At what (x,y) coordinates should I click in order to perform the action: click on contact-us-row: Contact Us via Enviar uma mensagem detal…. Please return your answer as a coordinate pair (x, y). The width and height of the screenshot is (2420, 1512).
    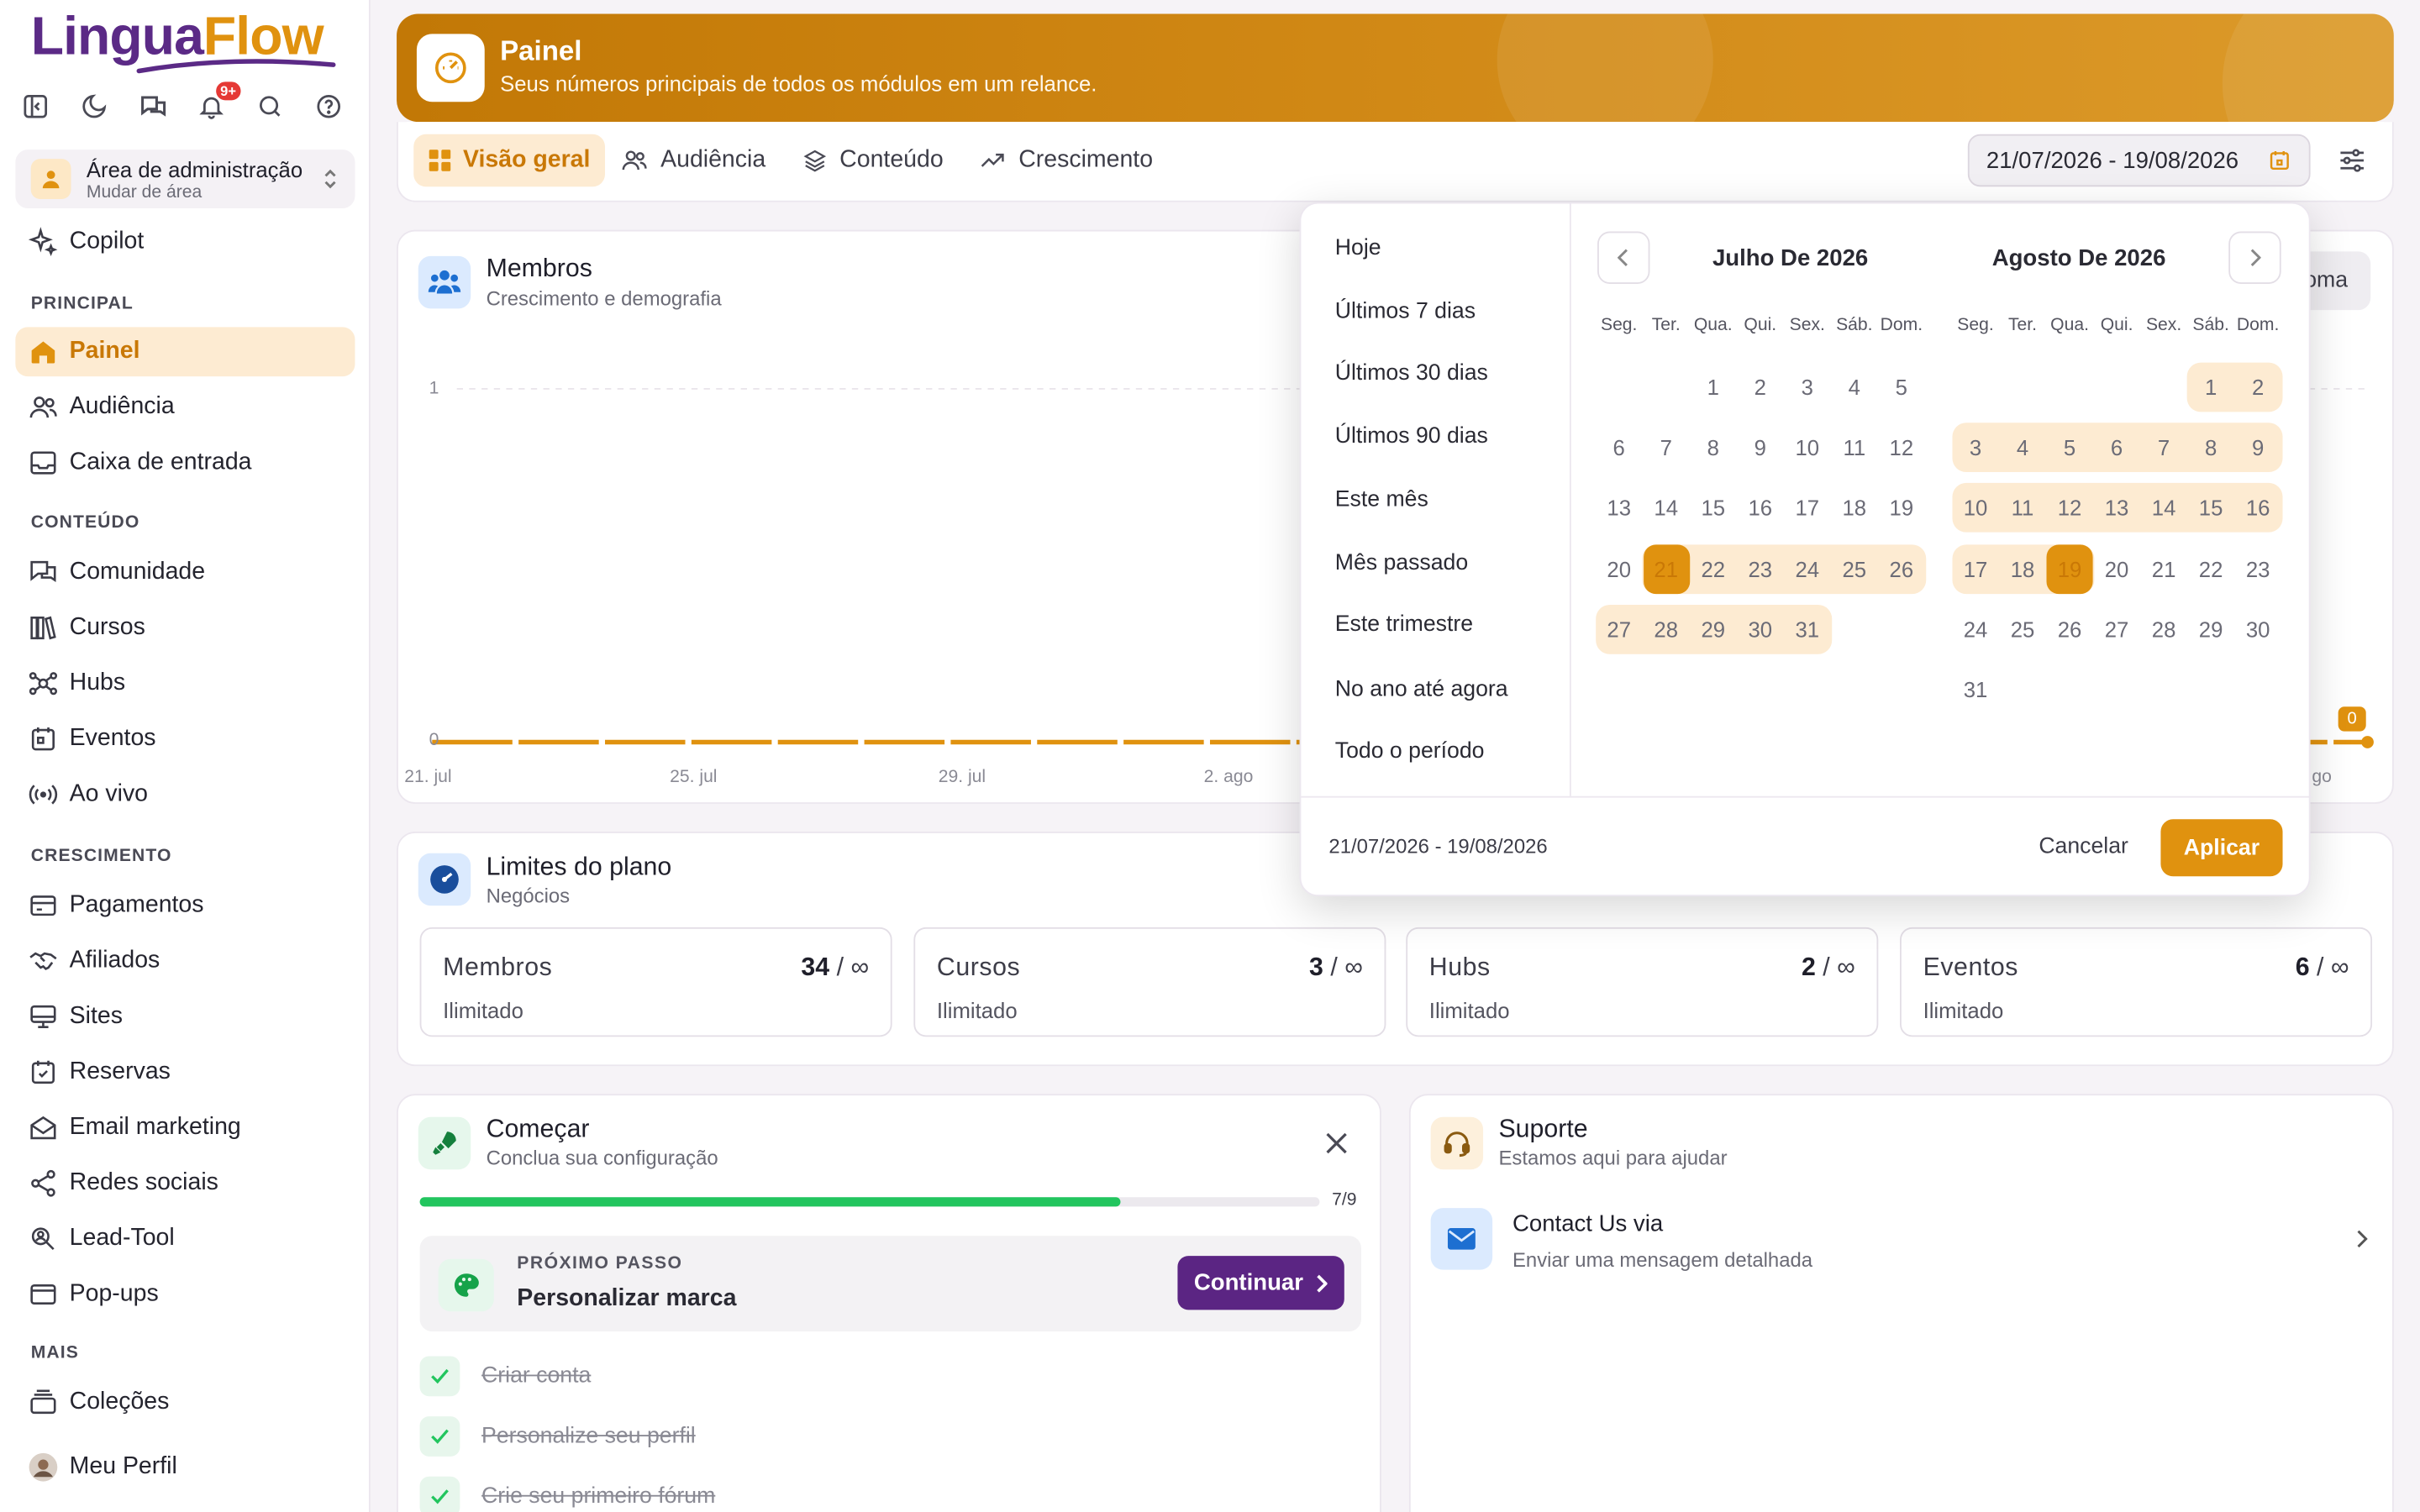
    Looking at the image, I should click on (1904, 1240).